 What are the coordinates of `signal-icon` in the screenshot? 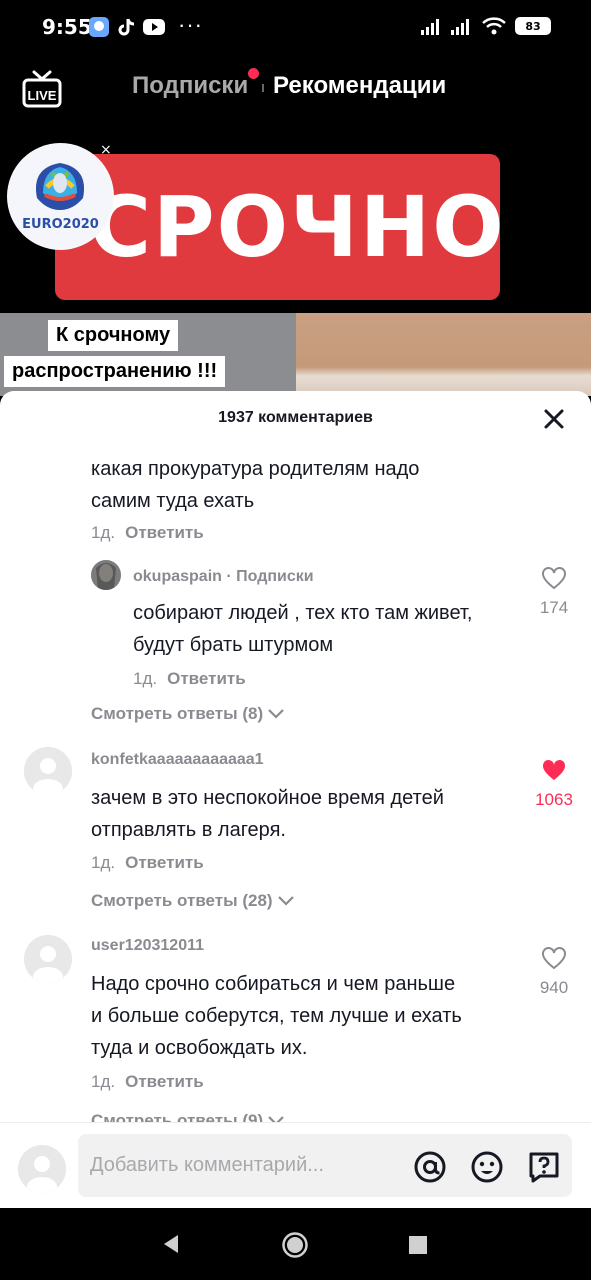 It's located at (430, 27).